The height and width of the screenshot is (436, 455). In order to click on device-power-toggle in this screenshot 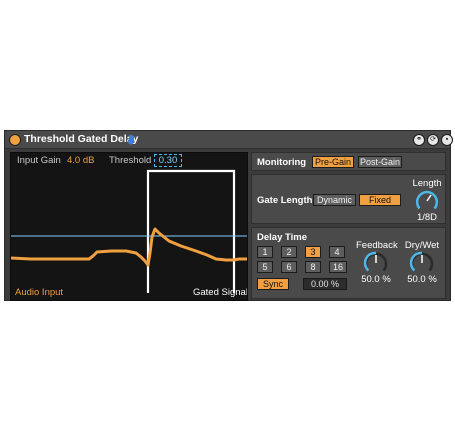, I will do `click(15, 140)`.